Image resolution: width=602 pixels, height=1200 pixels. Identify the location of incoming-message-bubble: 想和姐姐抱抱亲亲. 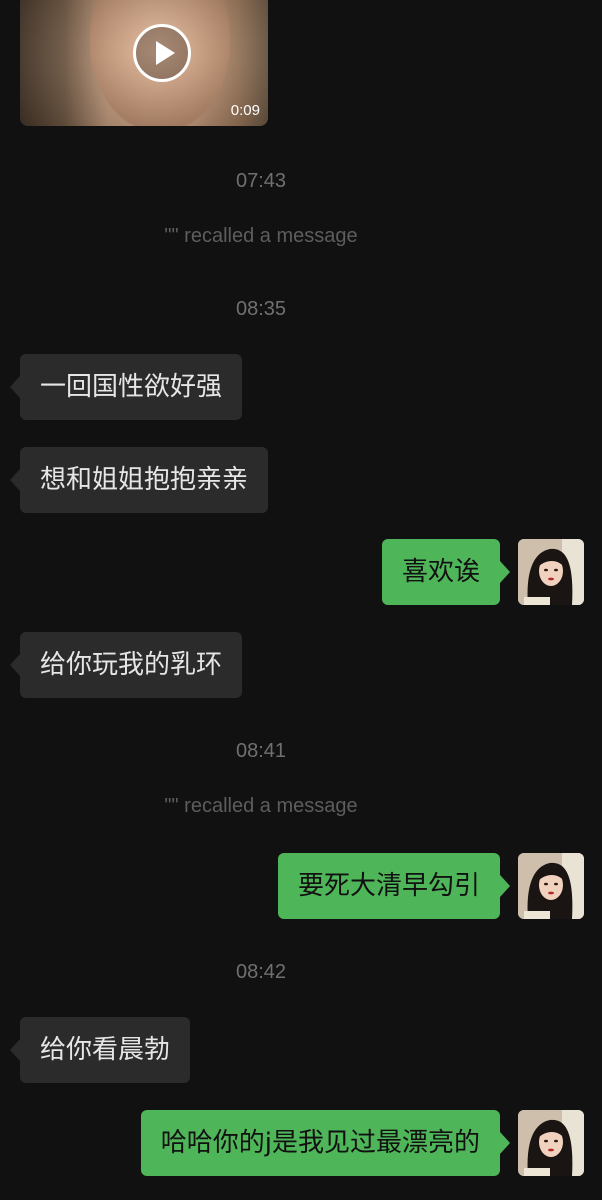
(139, 480).